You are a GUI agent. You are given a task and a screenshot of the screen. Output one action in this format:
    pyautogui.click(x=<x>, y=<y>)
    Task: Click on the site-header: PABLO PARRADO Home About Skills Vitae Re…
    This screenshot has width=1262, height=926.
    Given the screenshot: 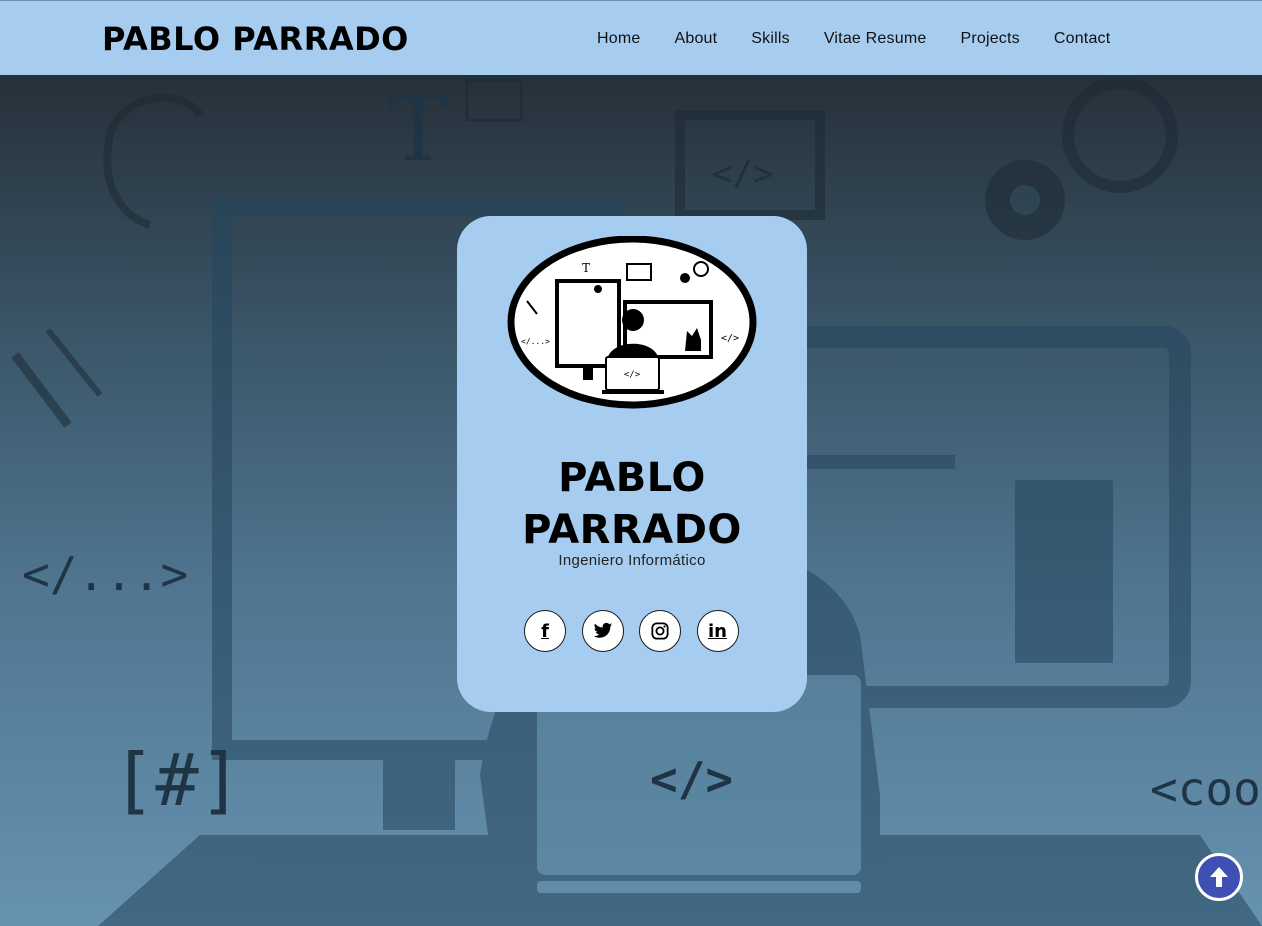 What is the action you would take?
    pyautogui.click(x=631, y=37)
    